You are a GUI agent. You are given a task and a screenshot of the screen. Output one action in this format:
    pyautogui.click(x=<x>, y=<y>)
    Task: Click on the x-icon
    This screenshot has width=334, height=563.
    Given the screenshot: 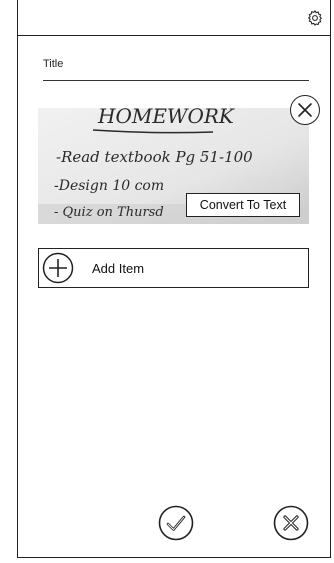 What is the action you would take?
    pyautogui.click(x=291, y=523)
    